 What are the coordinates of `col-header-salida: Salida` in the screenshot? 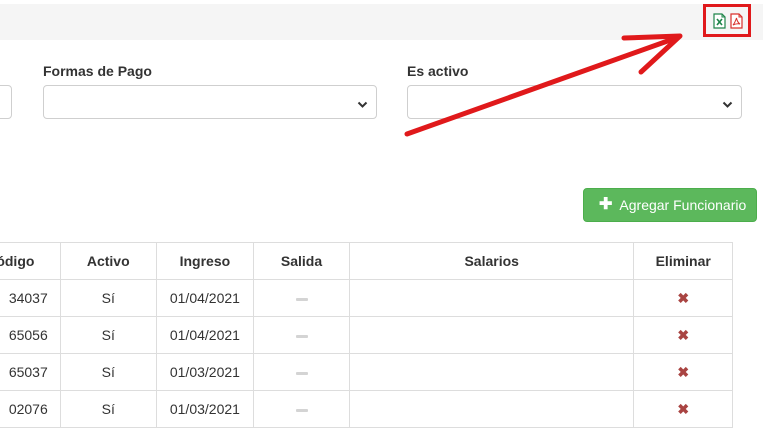 It's located at (301, 261).